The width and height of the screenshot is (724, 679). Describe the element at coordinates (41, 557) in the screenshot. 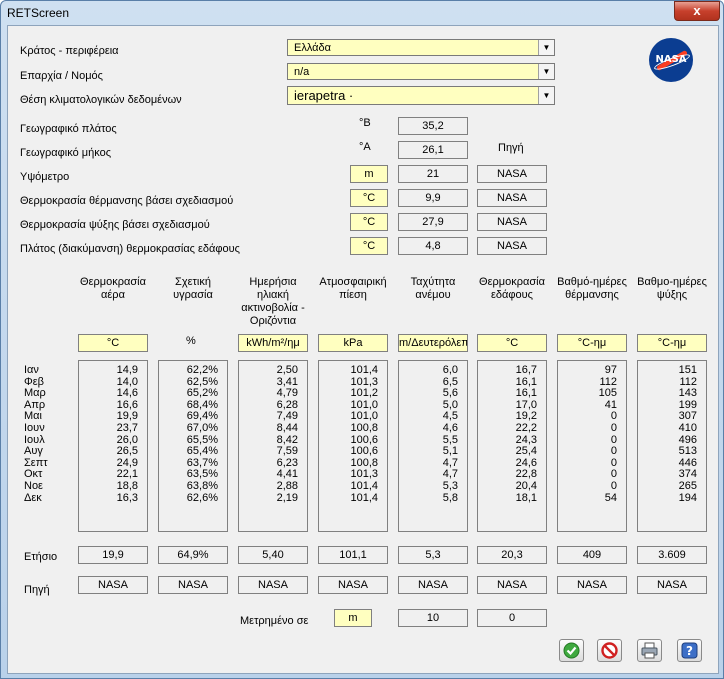

I see `annual-label: Ετήσιο` at that location.